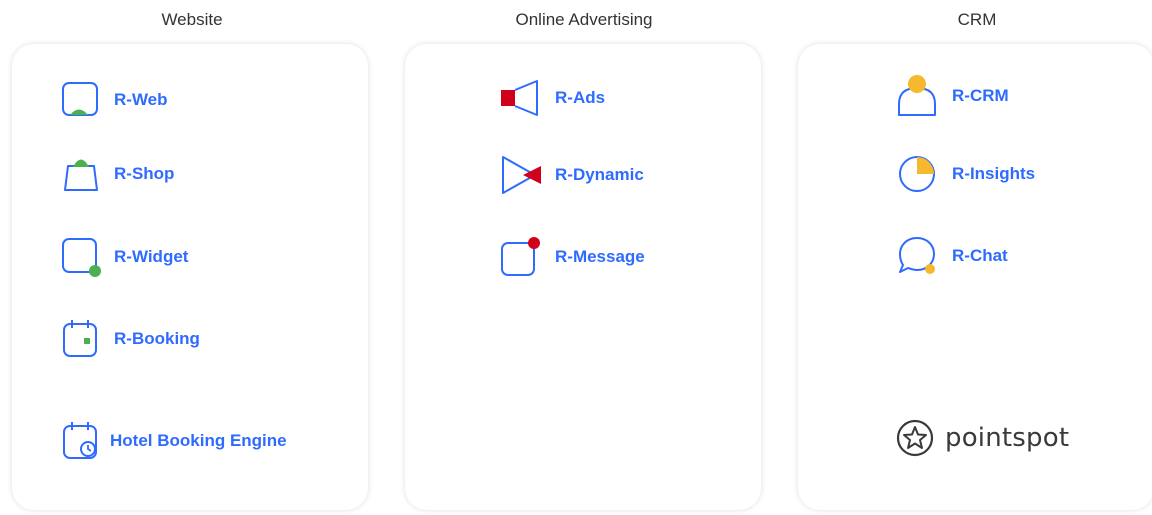  What do you see at coordinates (584, 19) in the screenshot?
I see `column-title-online-advertising: Online Advertising` at bounding box center [584, 19].